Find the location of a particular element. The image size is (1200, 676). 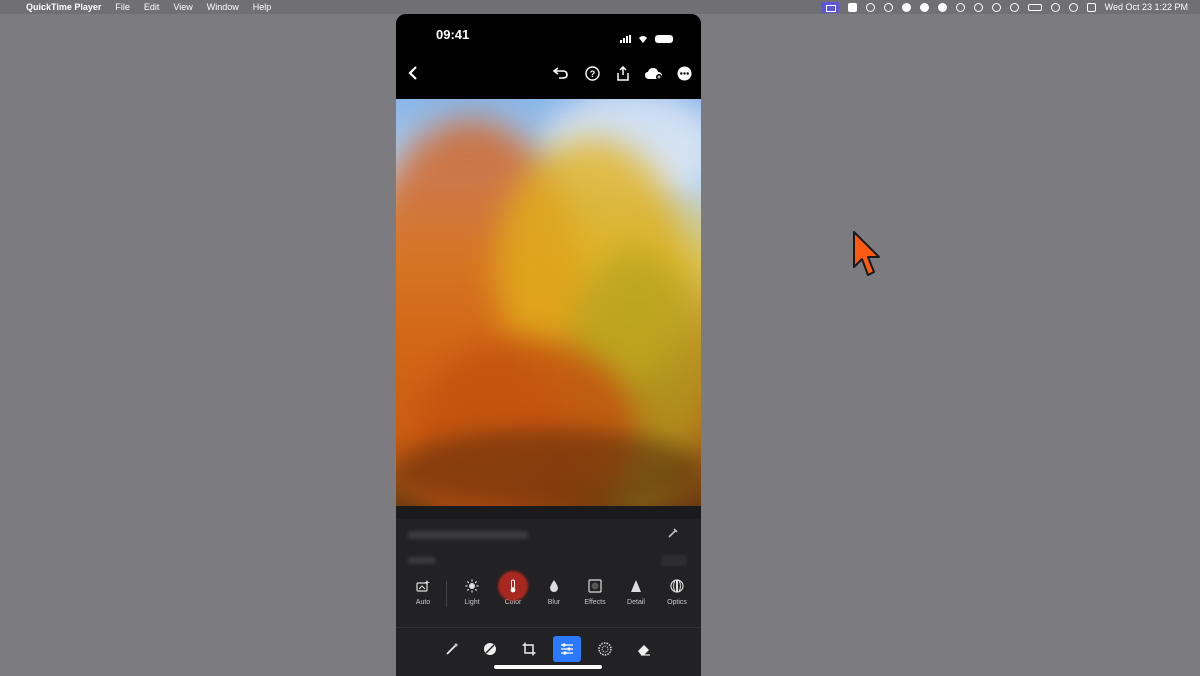

adjust-sliders-icon is located at coordinates (567, 649).